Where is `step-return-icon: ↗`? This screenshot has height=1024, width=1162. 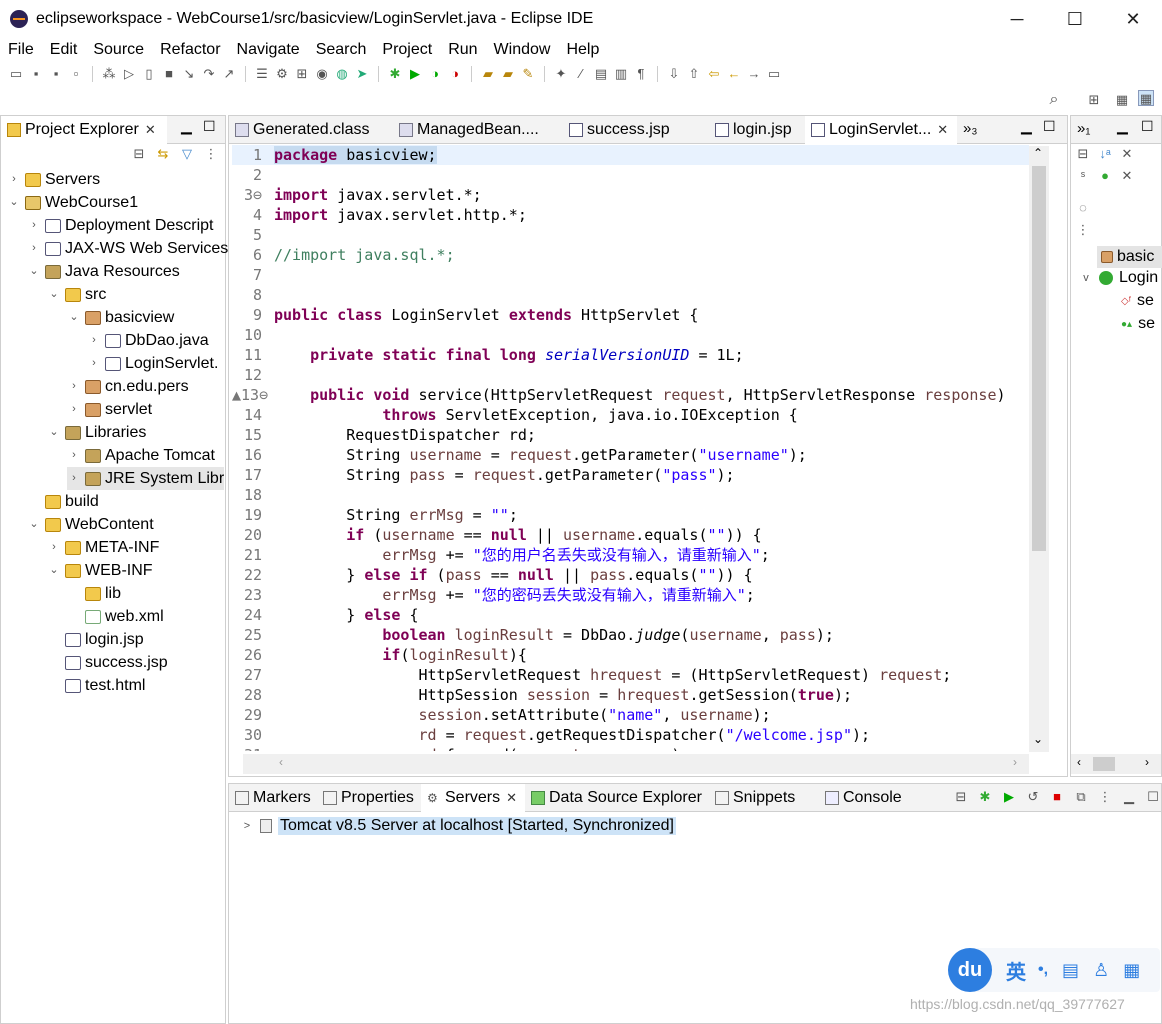
step-return-icon: ↗ is located at coordinates (229, 74).